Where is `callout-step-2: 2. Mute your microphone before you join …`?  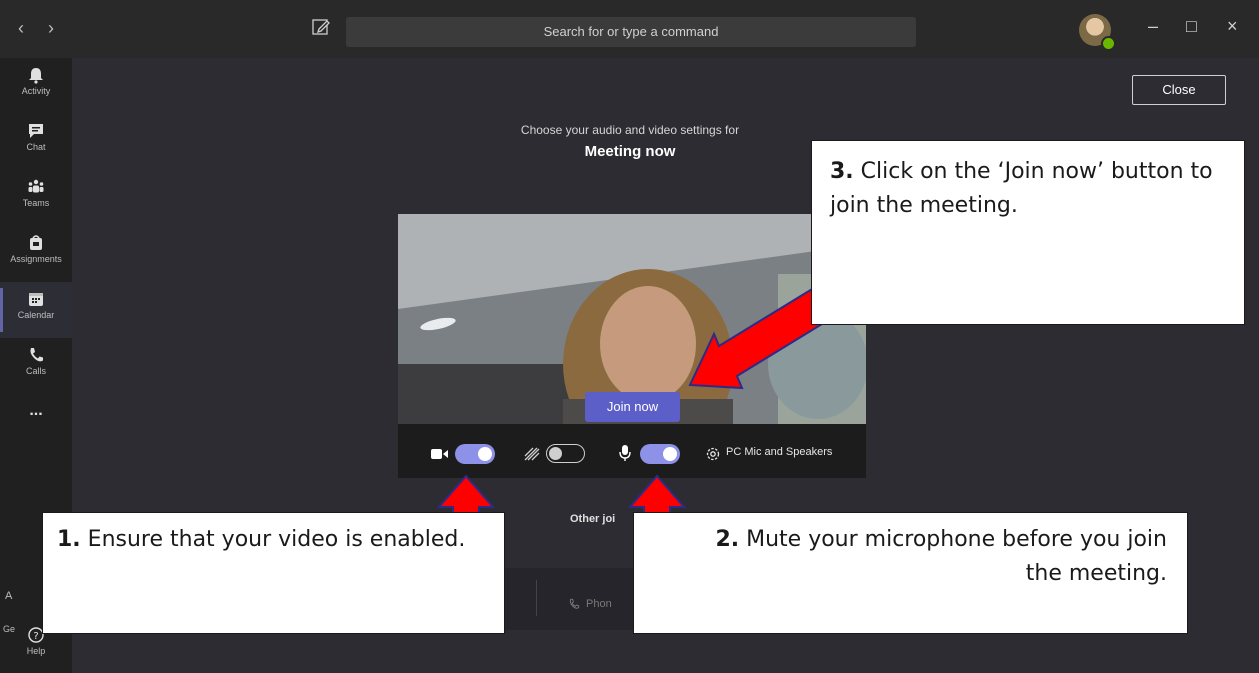
callout-step-2: 2. Mute your microphone before you join … is located at coordinates (910, 573).